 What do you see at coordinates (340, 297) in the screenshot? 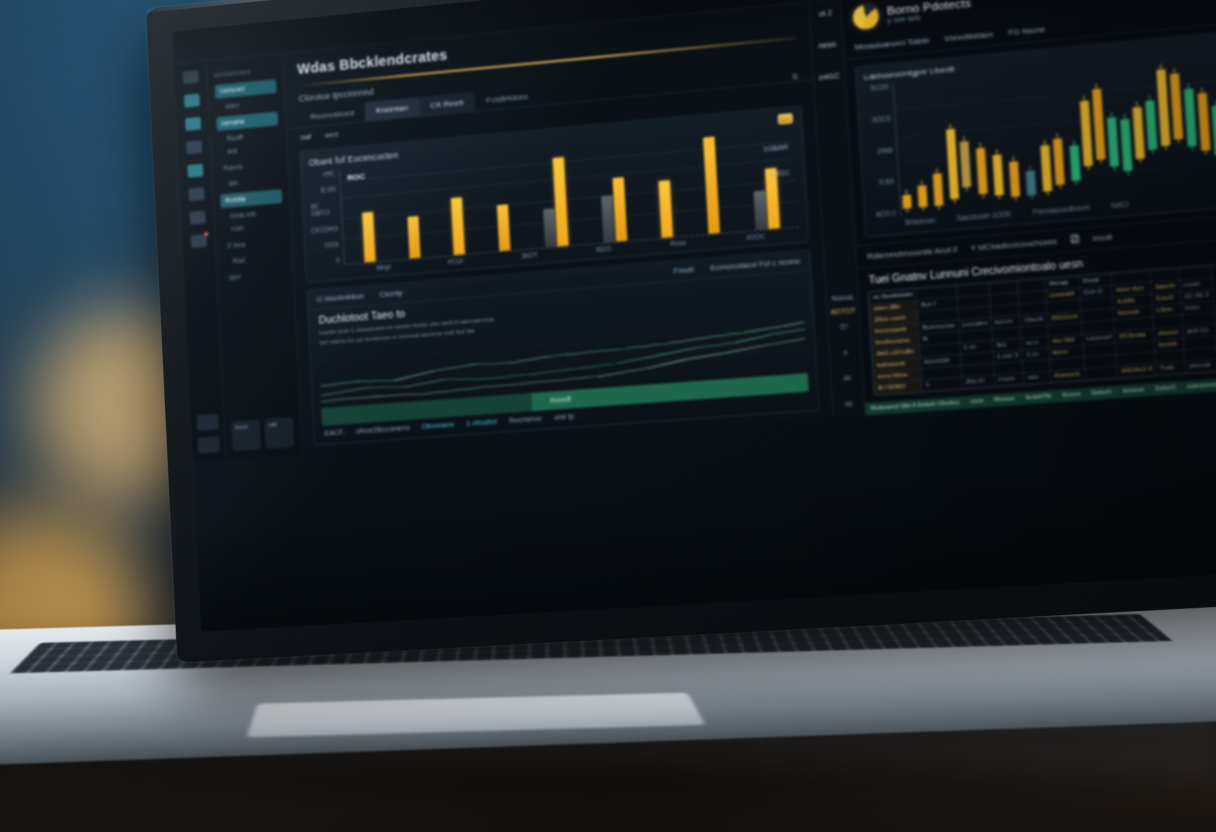
I see `line-toolbar-0: O Monbnbtion` at bounding box center [340, 297].